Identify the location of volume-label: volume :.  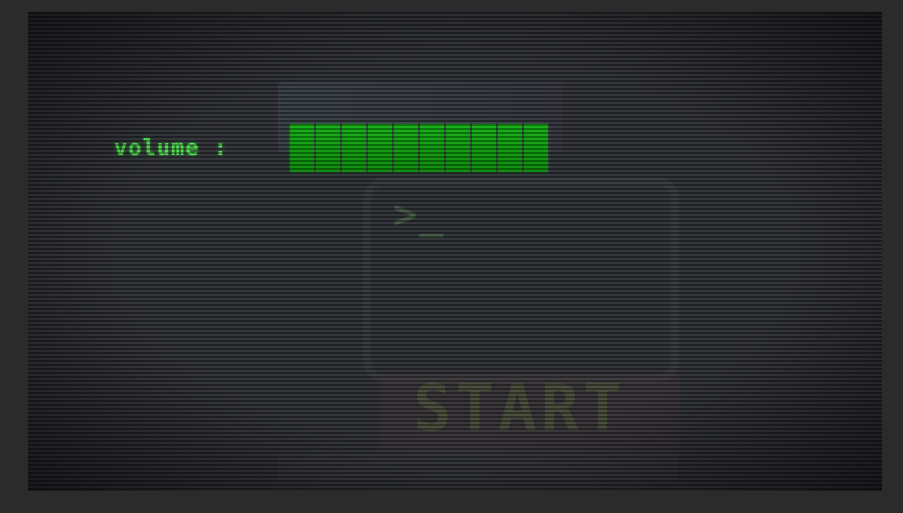
(171, 148).